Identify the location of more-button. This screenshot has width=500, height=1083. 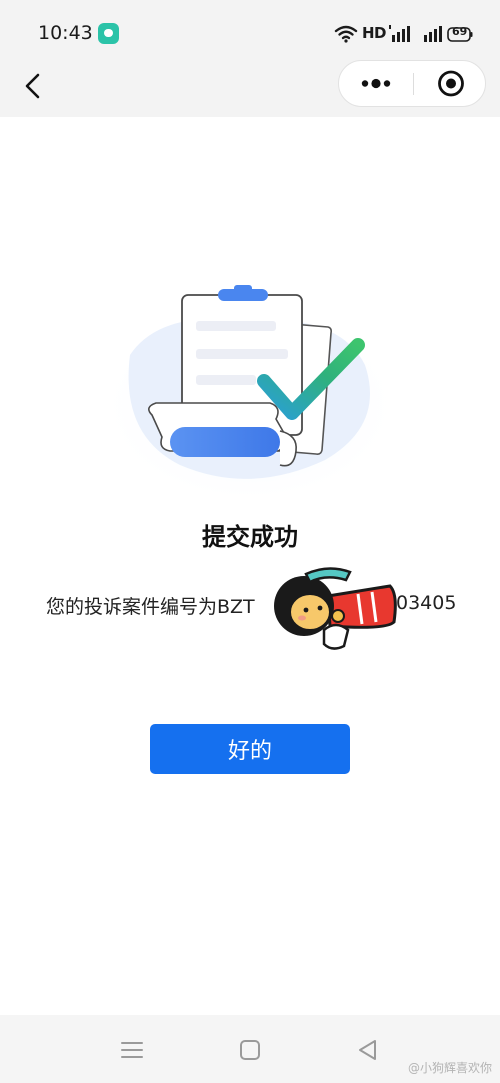
(376, 83).